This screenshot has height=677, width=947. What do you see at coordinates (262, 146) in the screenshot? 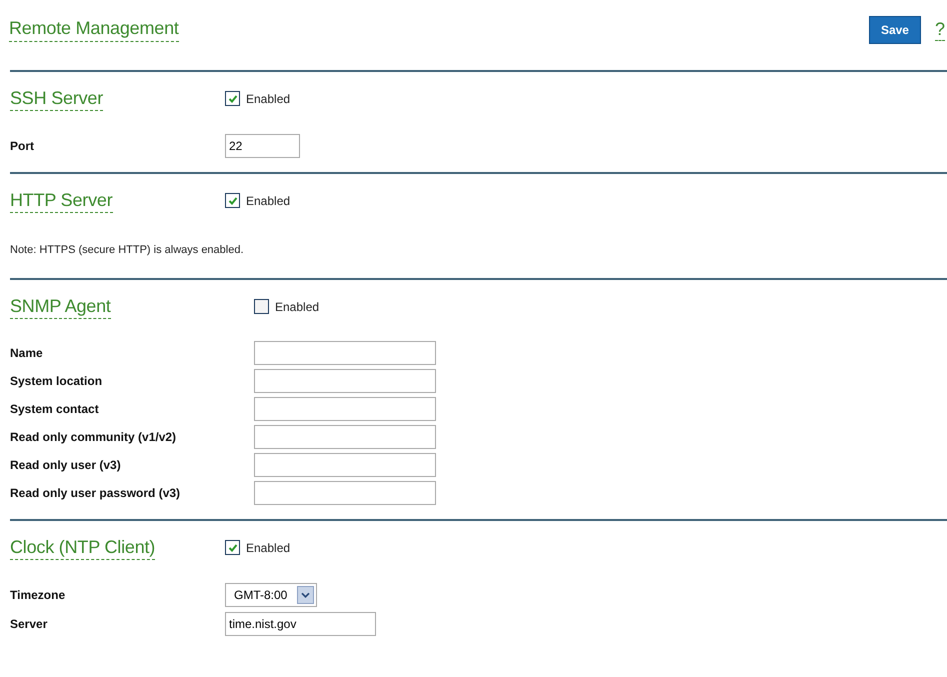
I see `input-field: 22` at bounding box center [262, 146].